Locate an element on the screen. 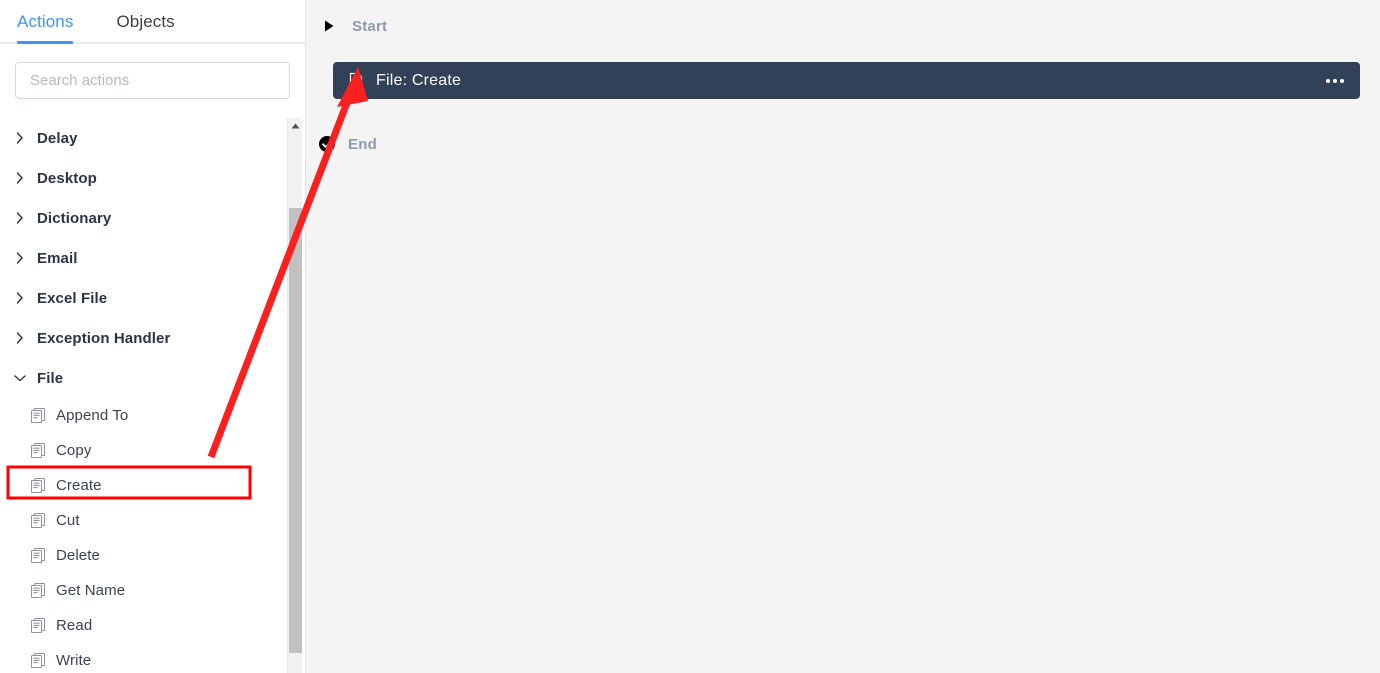  action-item-get-name: Get Name is located at coordinates (143, 590).